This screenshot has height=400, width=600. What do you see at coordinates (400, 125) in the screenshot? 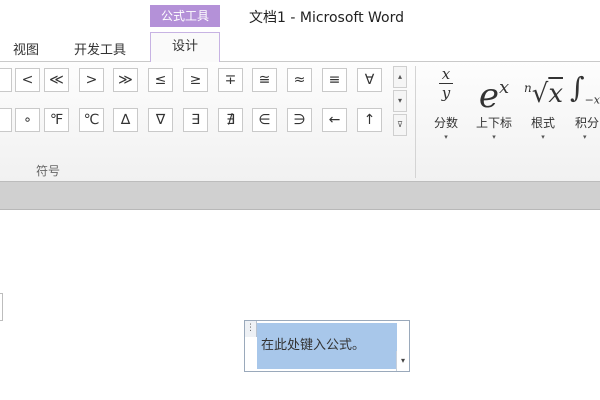
I see `gallery-more-icon: ⊽` at bounding box center [400, 125].